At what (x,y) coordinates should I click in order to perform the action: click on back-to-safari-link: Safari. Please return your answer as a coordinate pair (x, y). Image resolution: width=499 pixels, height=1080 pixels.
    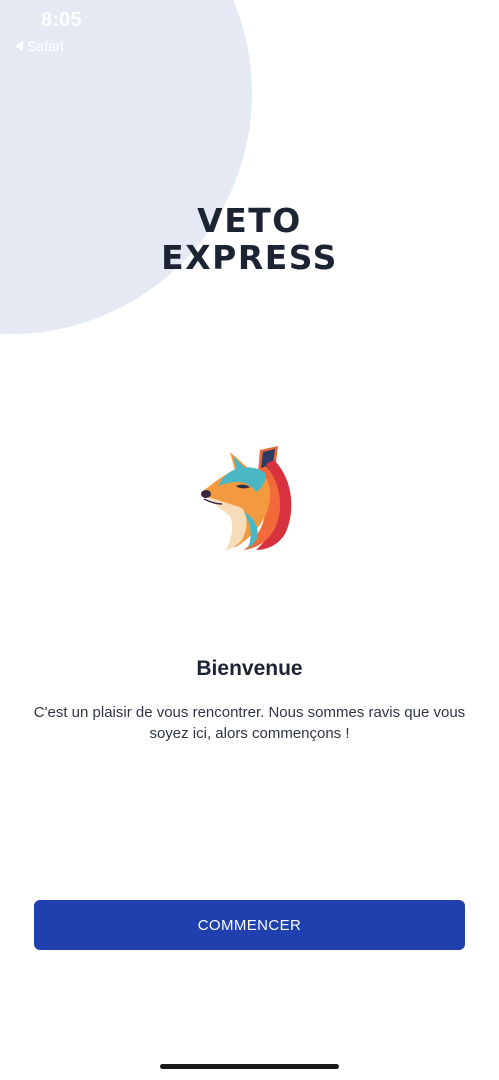
    Looking at the image, I should click on (39, 46).